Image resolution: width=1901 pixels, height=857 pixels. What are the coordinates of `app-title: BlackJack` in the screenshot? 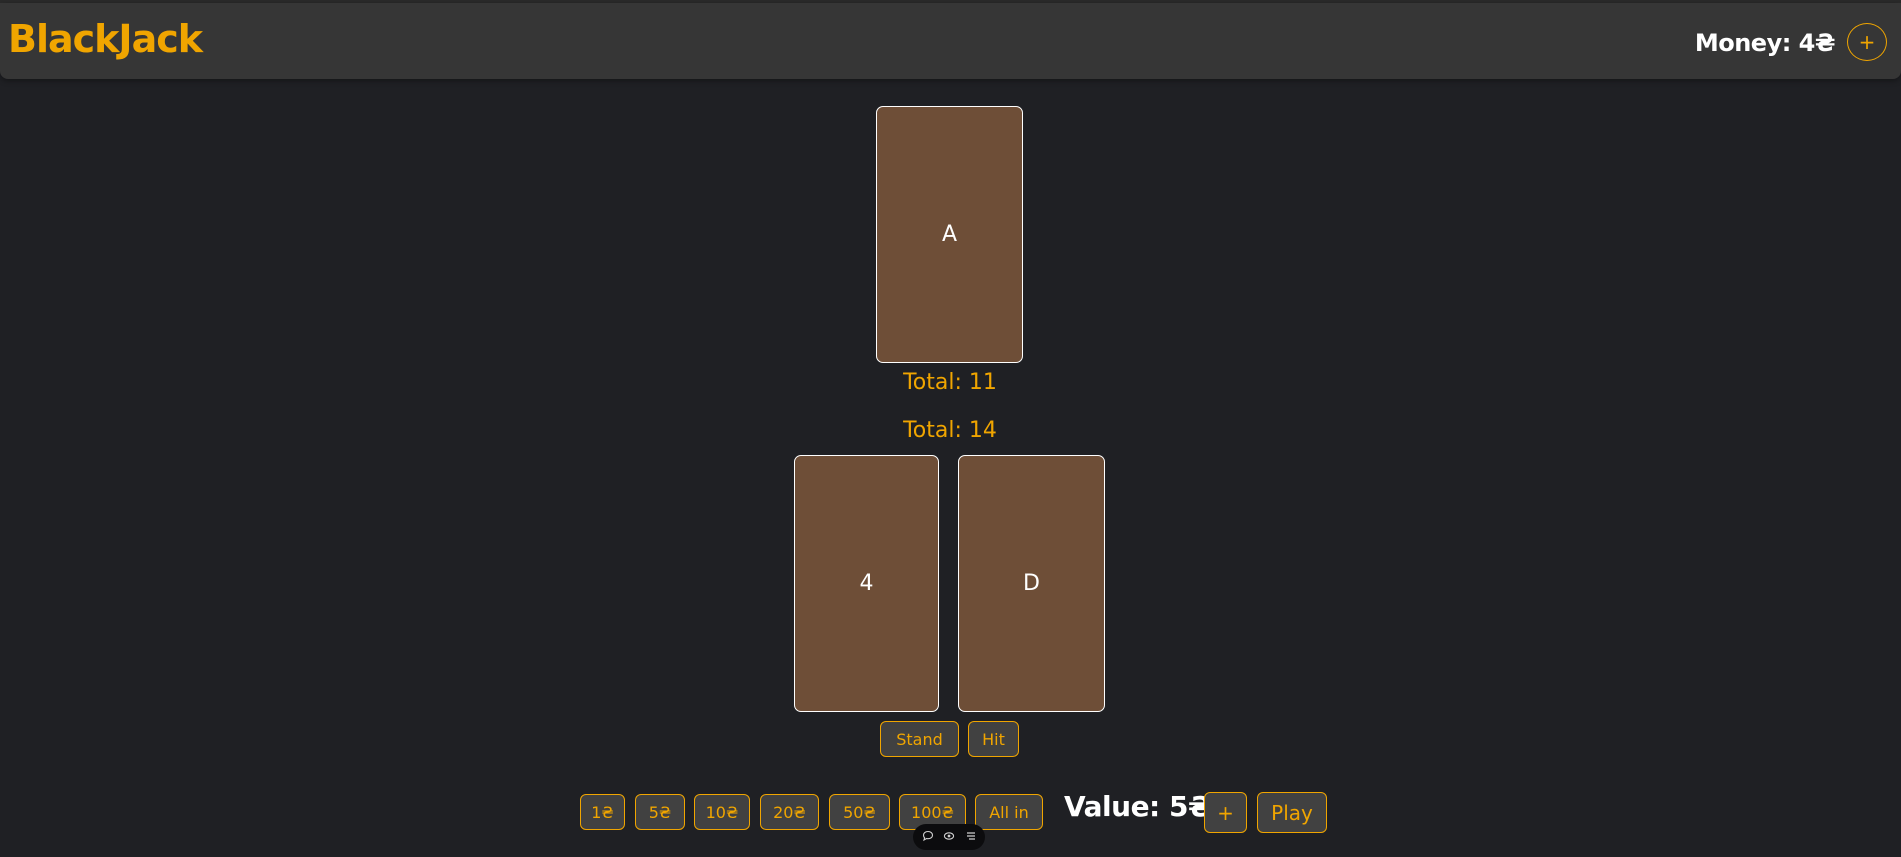 It's located at (105, 39).